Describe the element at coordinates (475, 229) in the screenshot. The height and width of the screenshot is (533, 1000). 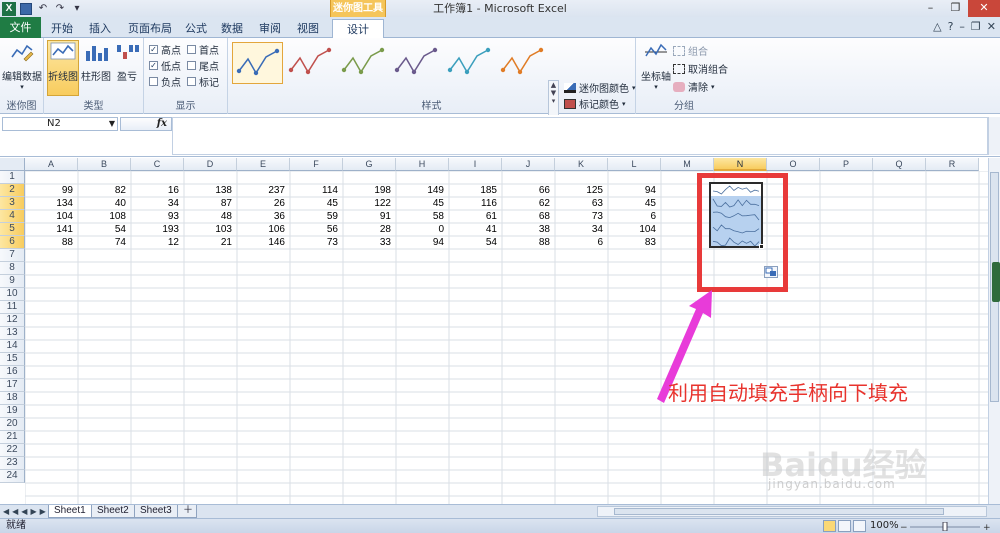
I see `cell-value: 41` at that location.